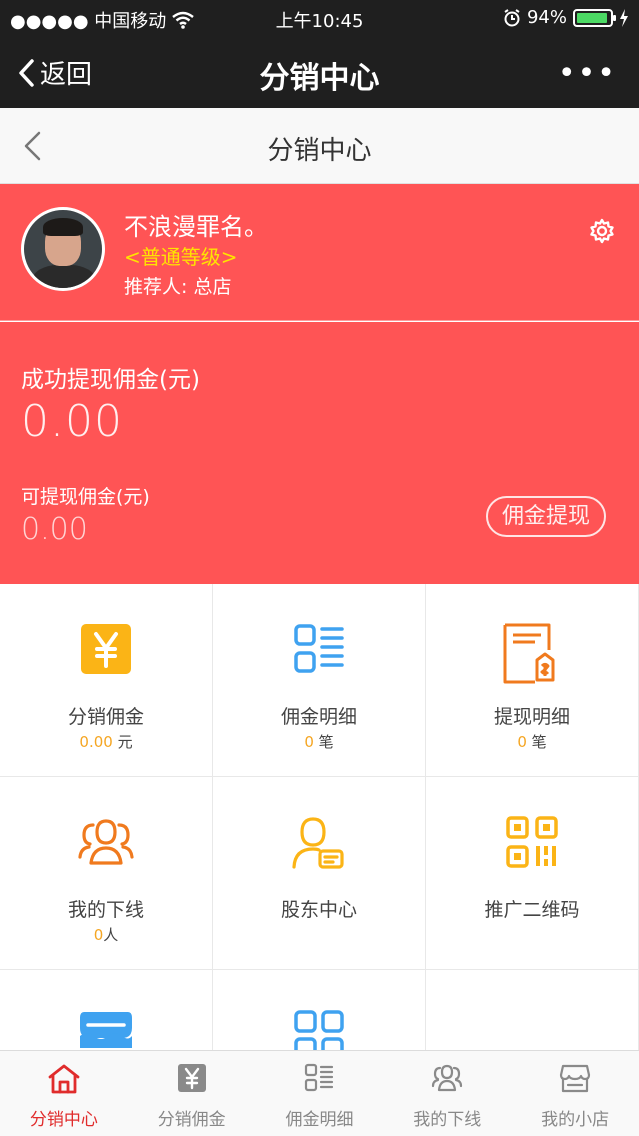  What do you see at coordinates (85, 497) in the screenshot?
I see `available-commission-label: 可提现佣金(元)` at bounding box center [85, 497].